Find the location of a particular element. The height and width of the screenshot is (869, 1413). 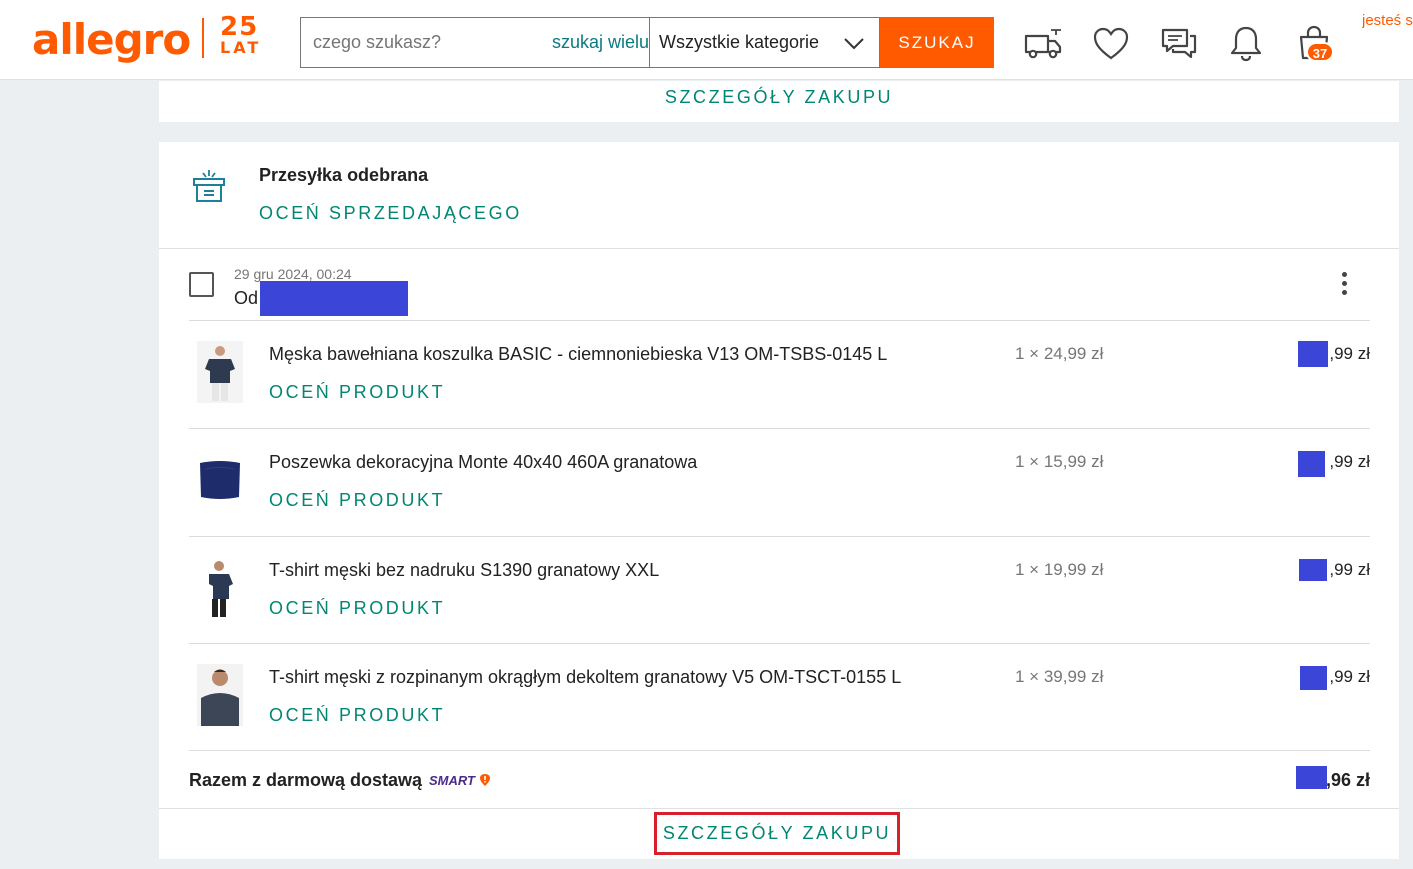

highlight-box: SZCZEGÓŁY ZAKUPU is located at coordinates (777, 833).